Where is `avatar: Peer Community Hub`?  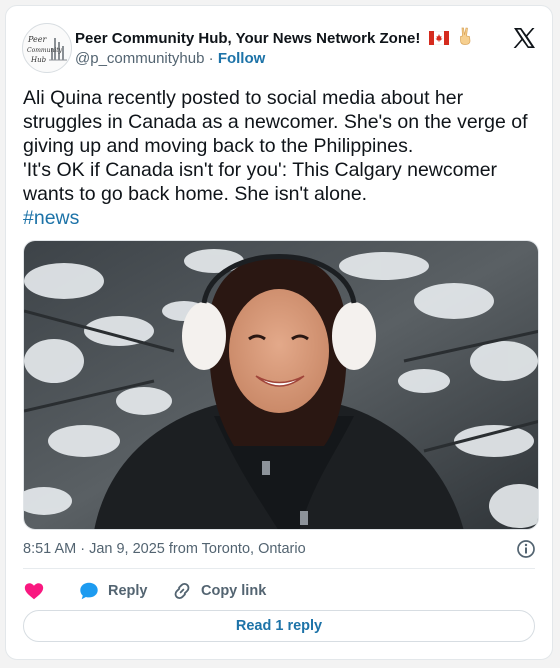 avatar: Peer Community Hub is located at coordinates (47, 48).